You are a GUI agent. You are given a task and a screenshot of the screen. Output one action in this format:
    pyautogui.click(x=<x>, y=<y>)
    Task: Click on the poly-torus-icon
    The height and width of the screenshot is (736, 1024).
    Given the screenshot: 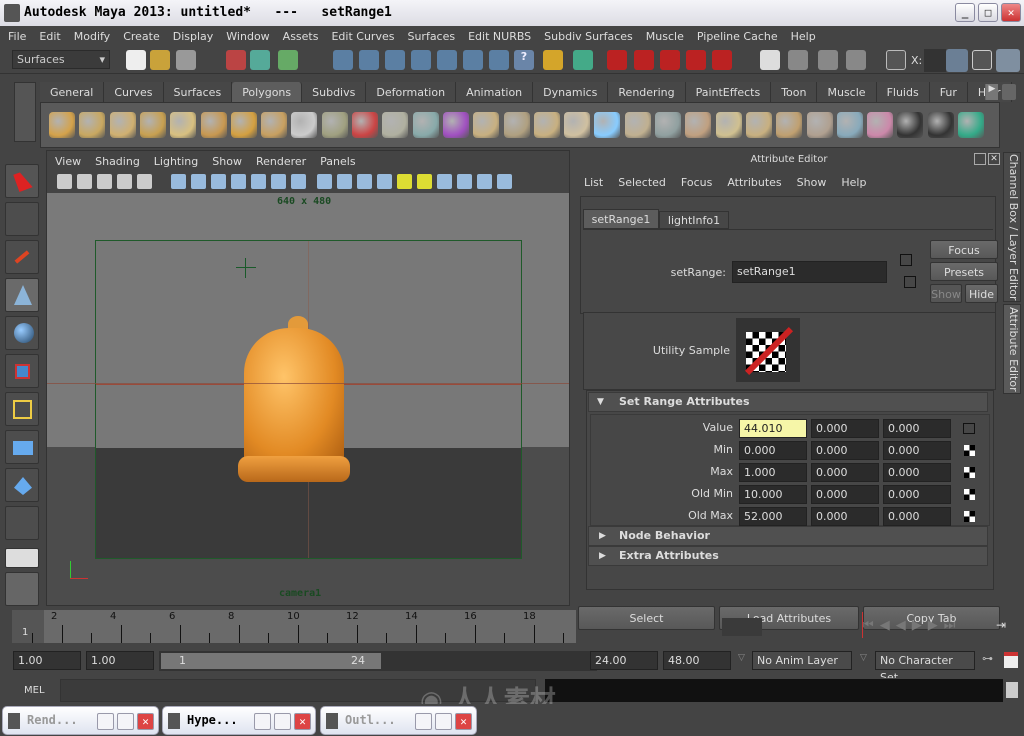 What is the action you would take?
    pyautogui.click(x=213, y=125)
    